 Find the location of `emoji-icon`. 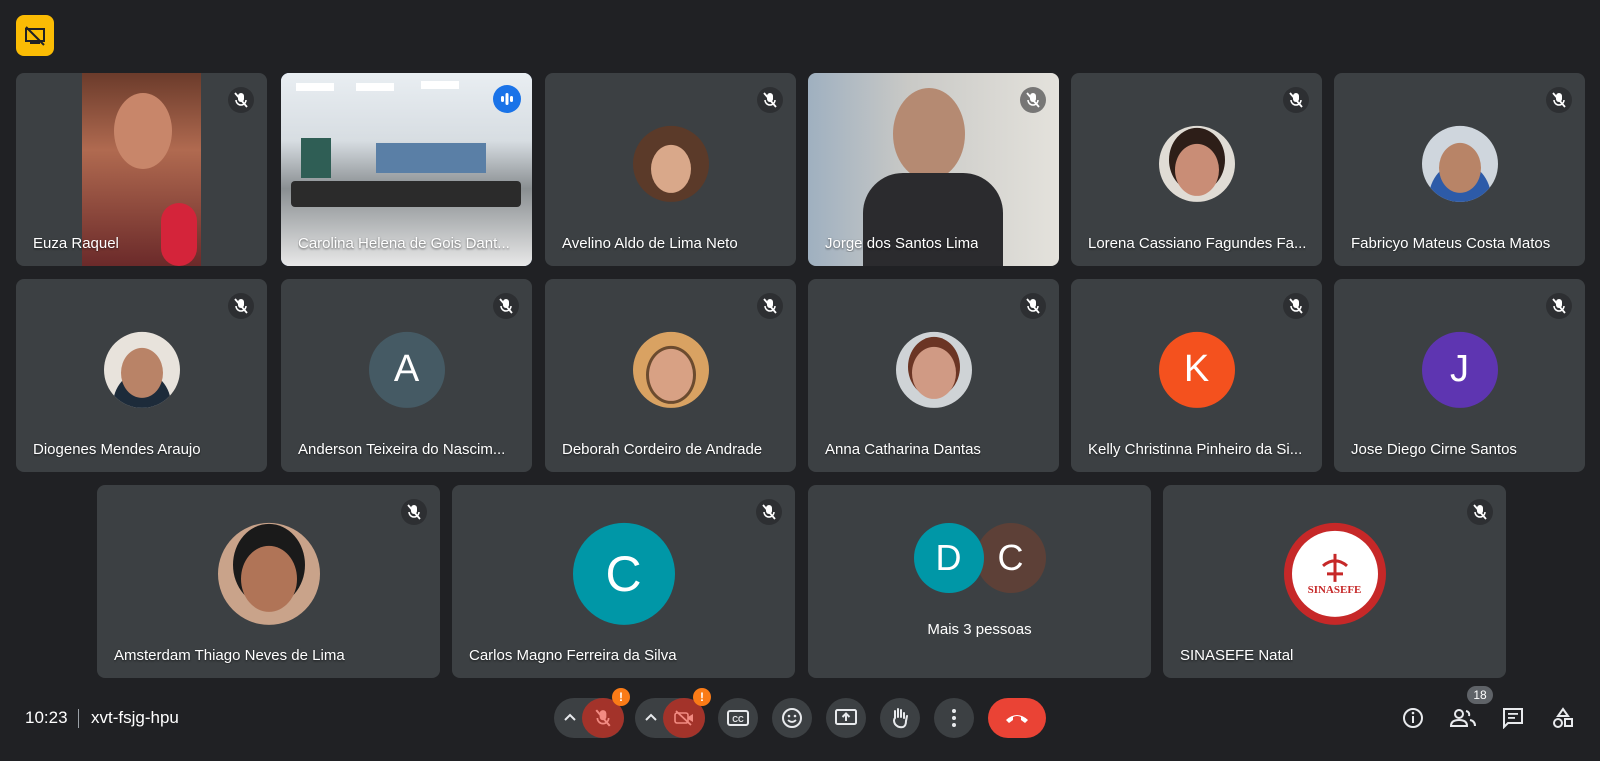

emoji-icon is located at coordinates (792, 718).